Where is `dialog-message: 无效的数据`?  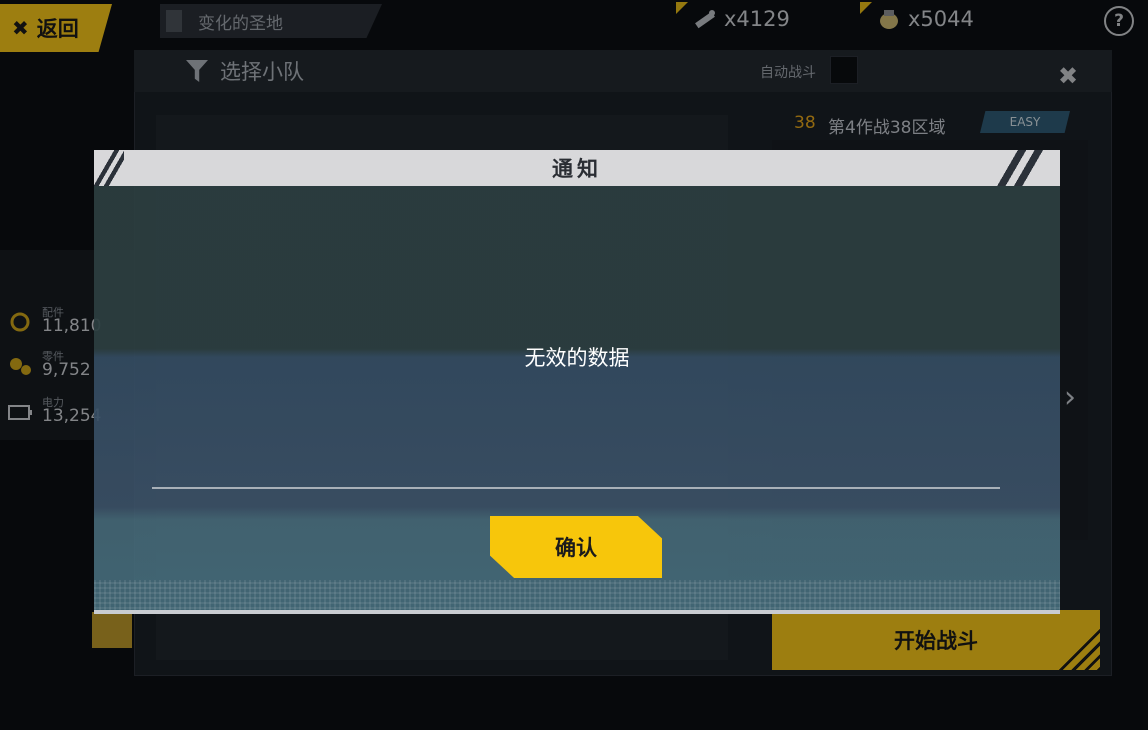
dialog-message: 无效的数据 is located at coordinates (577, 358).